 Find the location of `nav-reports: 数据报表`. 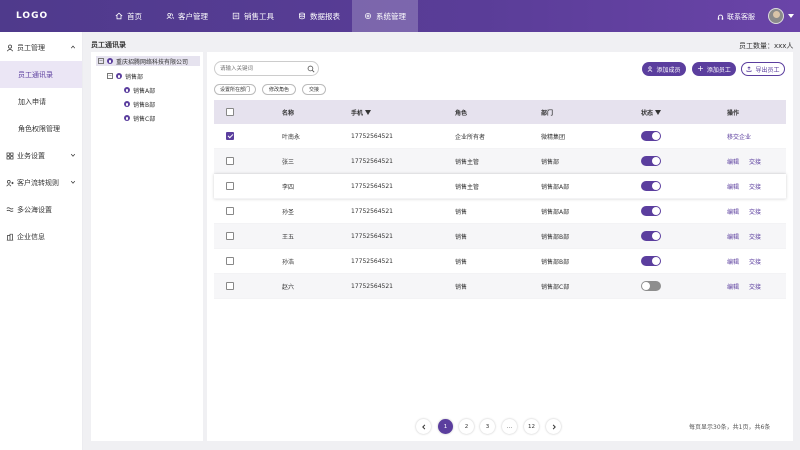

nav-reports: 数据报表 is located at coordinates (319, 16).